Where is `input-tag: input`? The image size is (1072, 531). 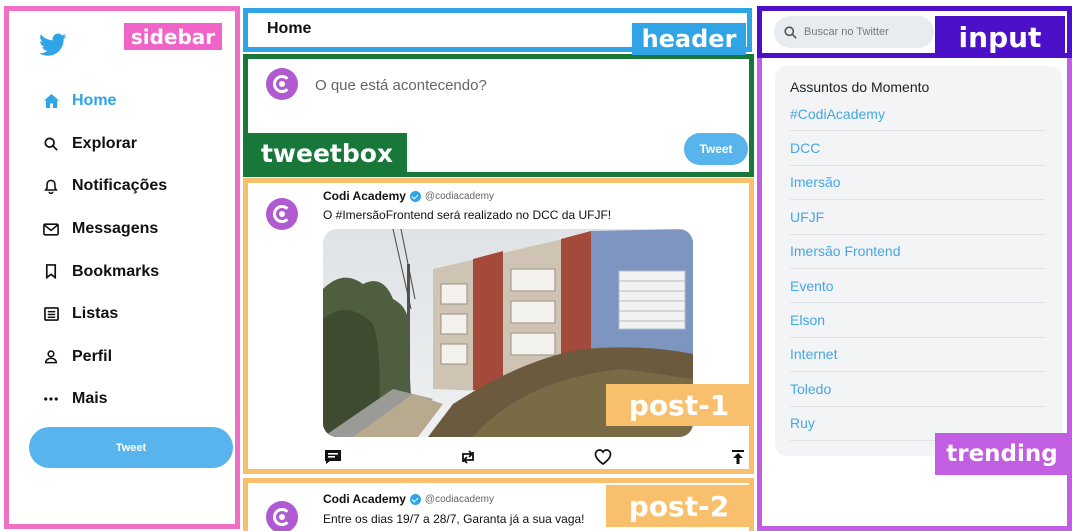 input-tag: input is located at coordinates (1000, 37).